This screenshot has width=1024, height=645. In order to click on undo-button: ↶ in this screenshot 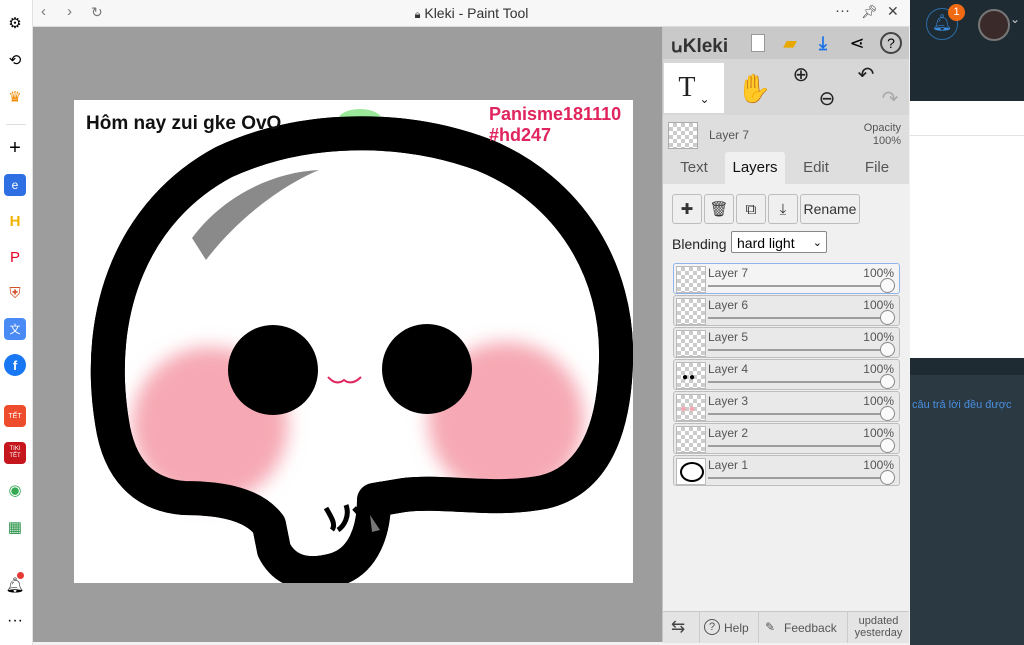, I will do `click(866, 74)`.